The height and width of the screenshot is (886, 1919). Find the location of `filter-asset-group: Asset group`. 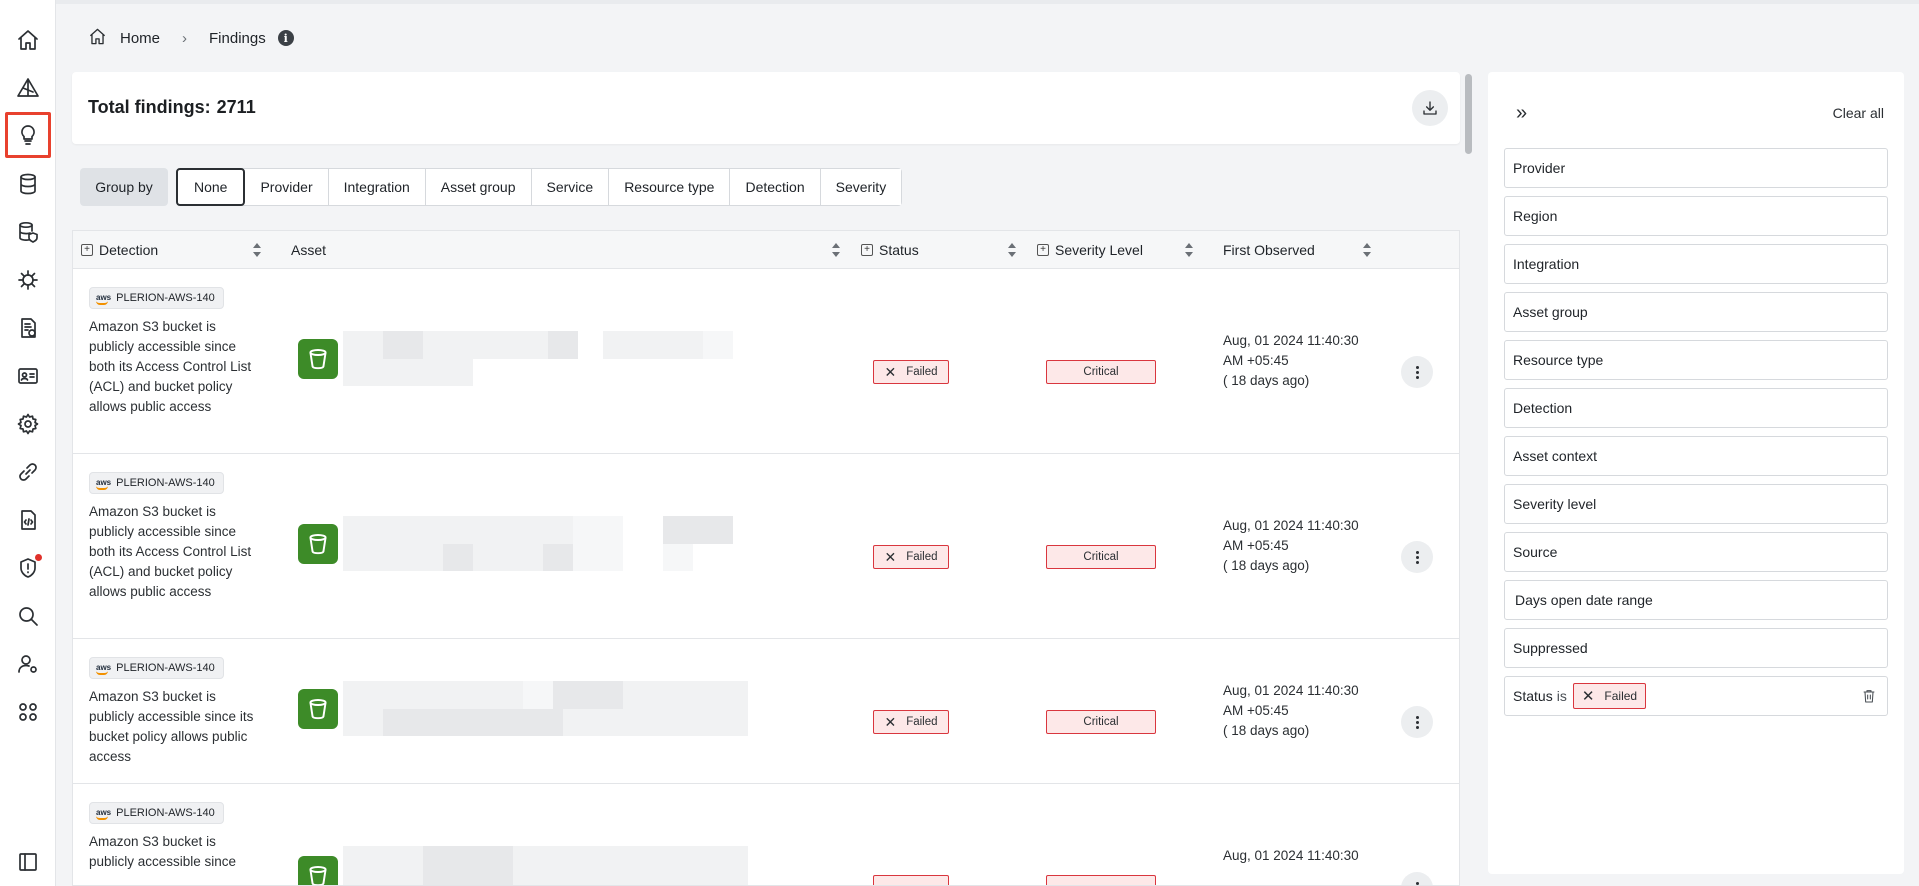

filter-asset-group: Asset group is located at coordinates (1696, 312).